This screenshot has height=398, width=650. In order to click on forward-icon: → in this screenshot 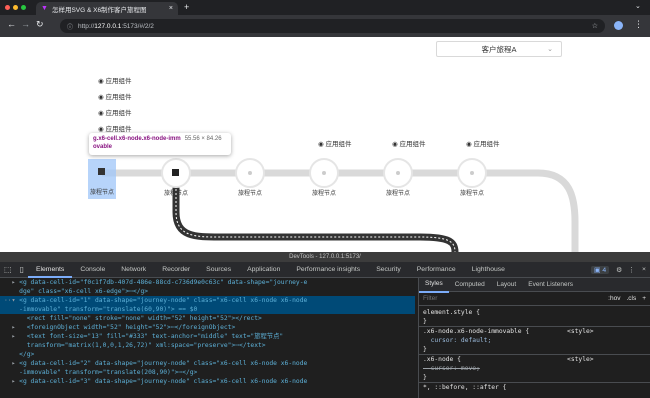, I will do `click(25, 24)`.